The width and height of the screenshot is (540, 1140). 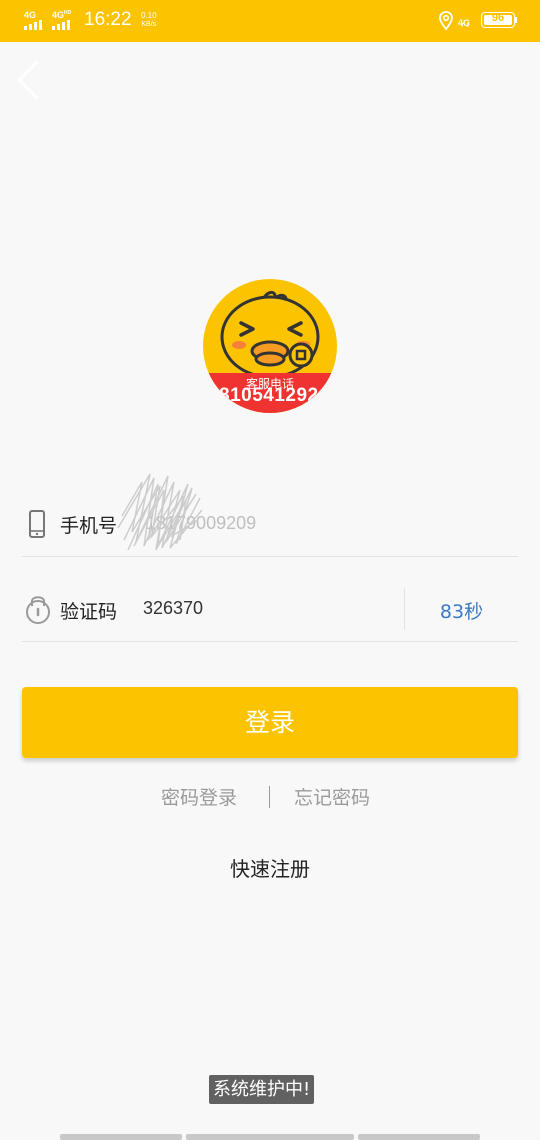 I want to click on toast-message: 系统维护中!, so click(x=262, y=1089).